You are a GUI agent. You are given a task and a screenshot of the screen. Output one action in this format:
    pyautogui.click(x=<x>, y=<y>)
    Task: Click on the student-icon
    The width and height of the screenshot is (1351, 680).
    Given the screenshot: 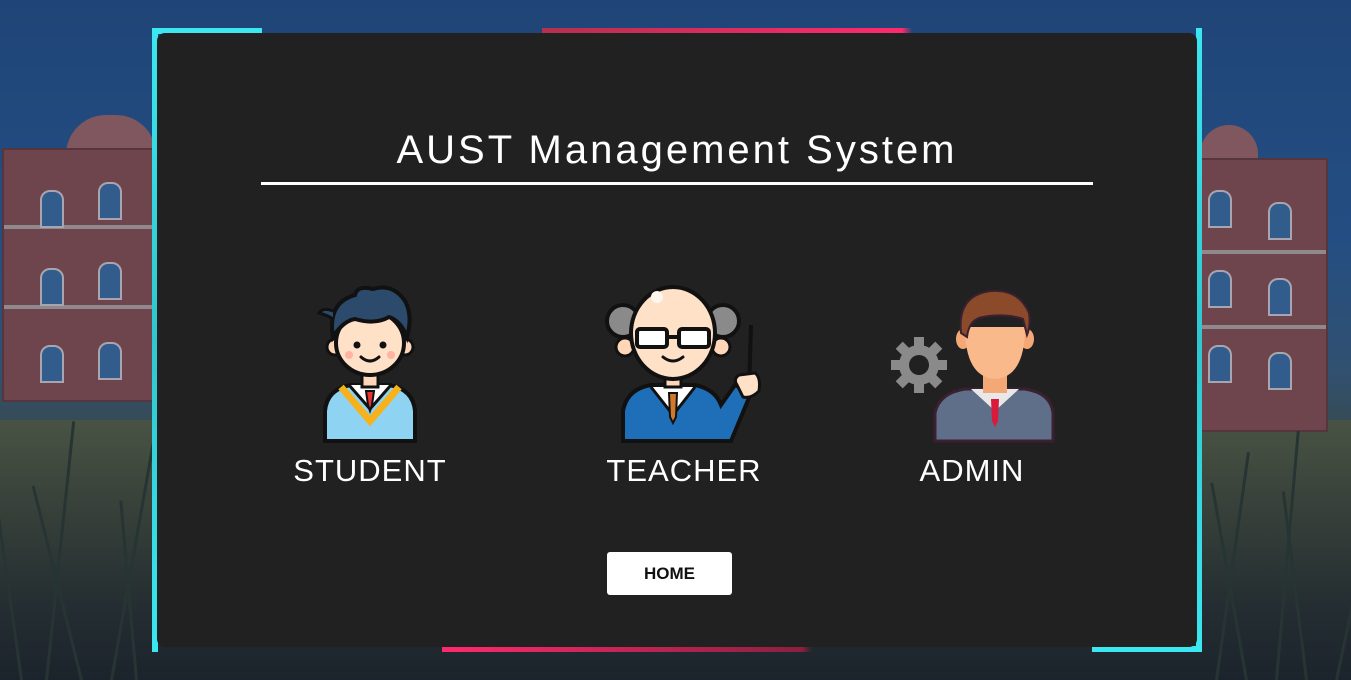 What is the action you would take?
    pyautogui.click(x=366, y=364)
    